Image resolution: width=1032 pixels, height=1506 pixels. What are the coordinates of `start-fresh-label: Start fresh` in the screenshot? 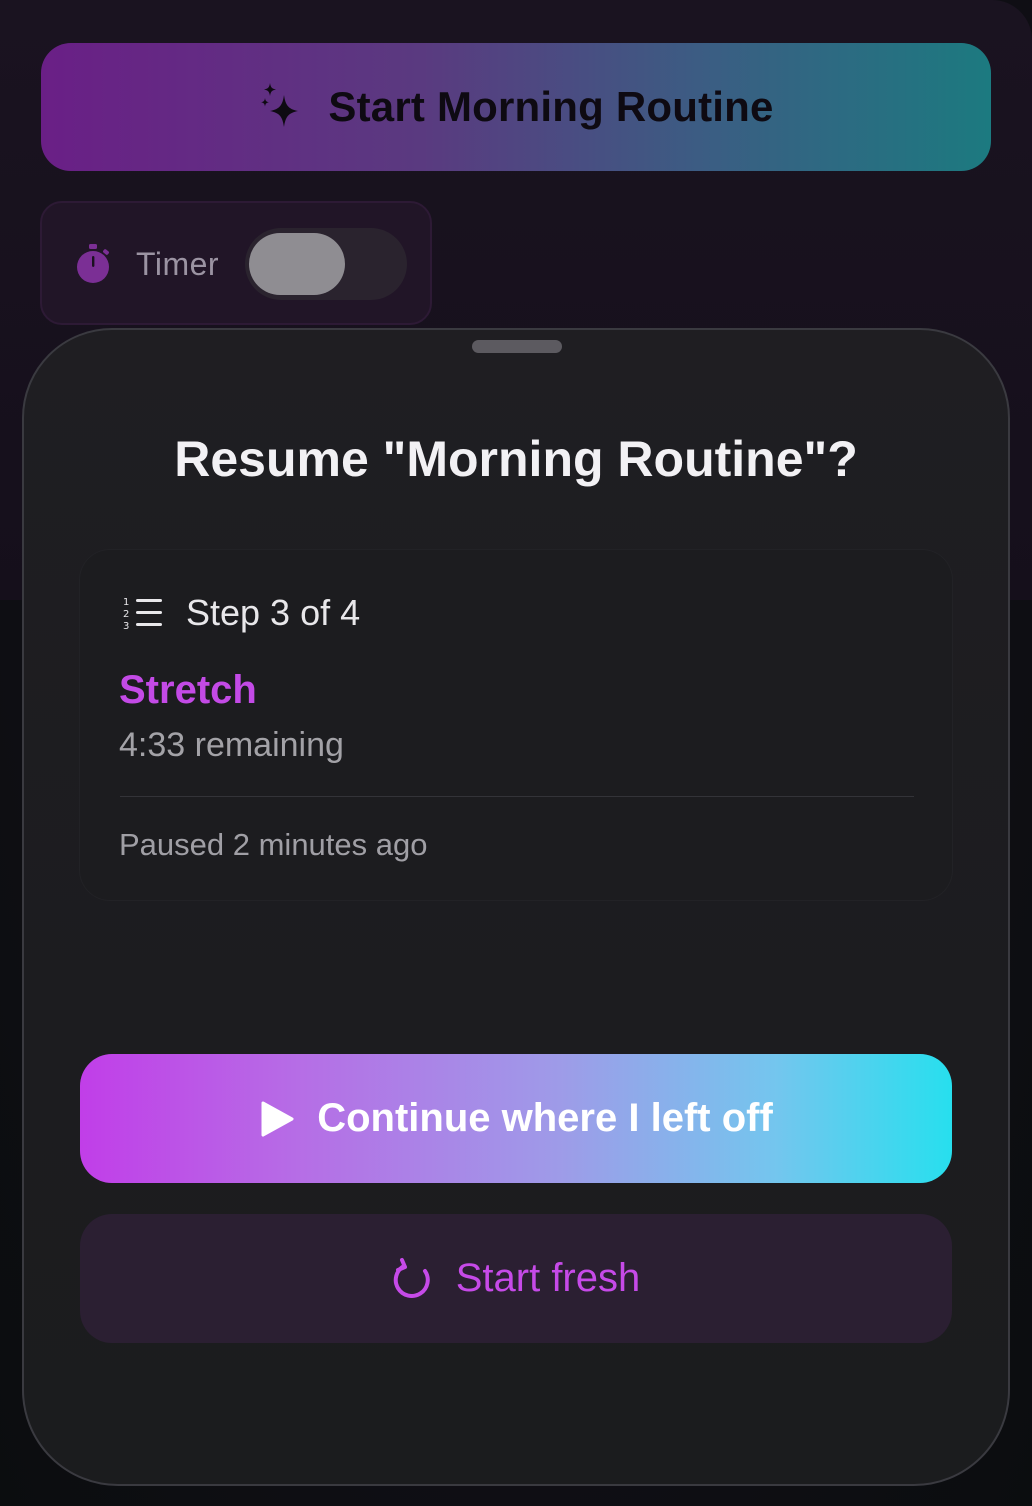 It's located at (548, 1278).